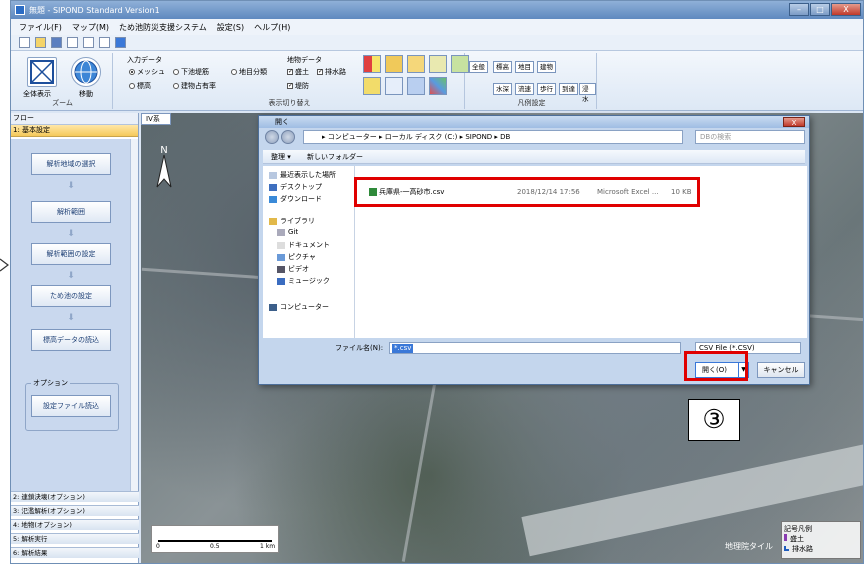 This screenshot has width=864, height=564. Describe the element at coordinates (438, 86) in the screenshot. I see `color-layer-icon` at that location.